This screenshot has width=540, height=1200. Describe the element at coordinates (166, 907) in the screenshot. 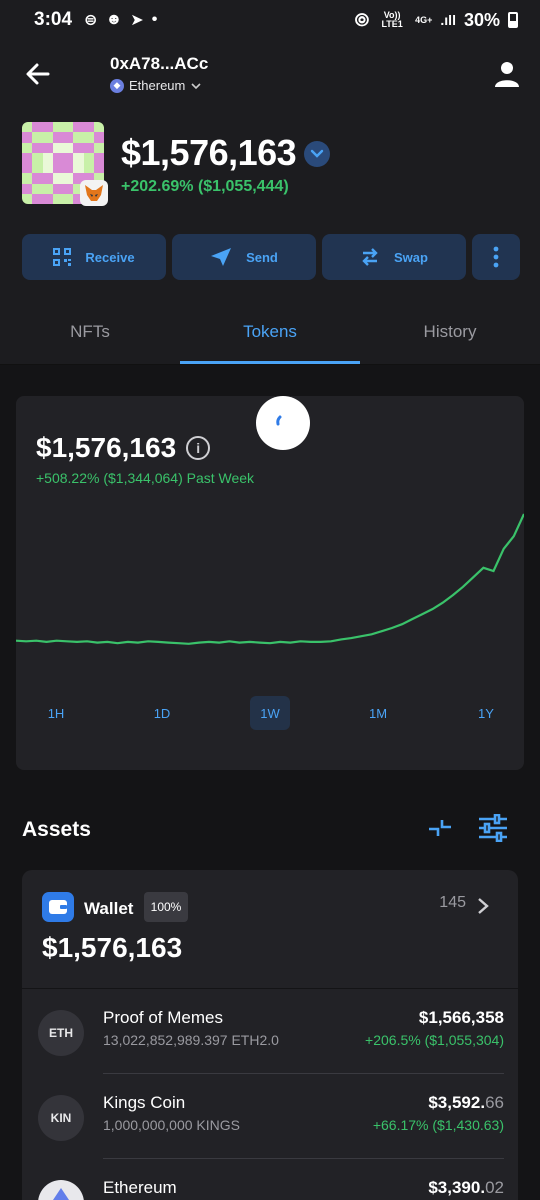

I see `wallet-percent-badge: 100%` at that location.